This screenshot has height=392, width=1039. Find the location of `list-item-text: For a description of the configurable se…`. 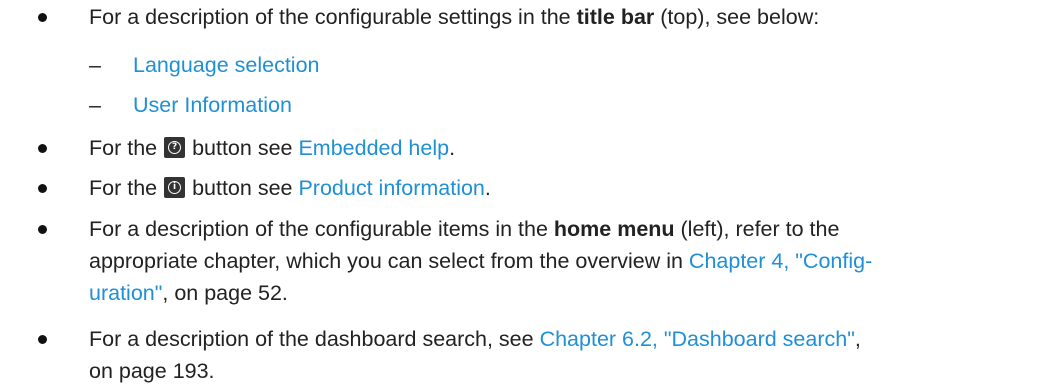

list-item-text: For a description of the configurable se… is located at coordinates (554, 17).